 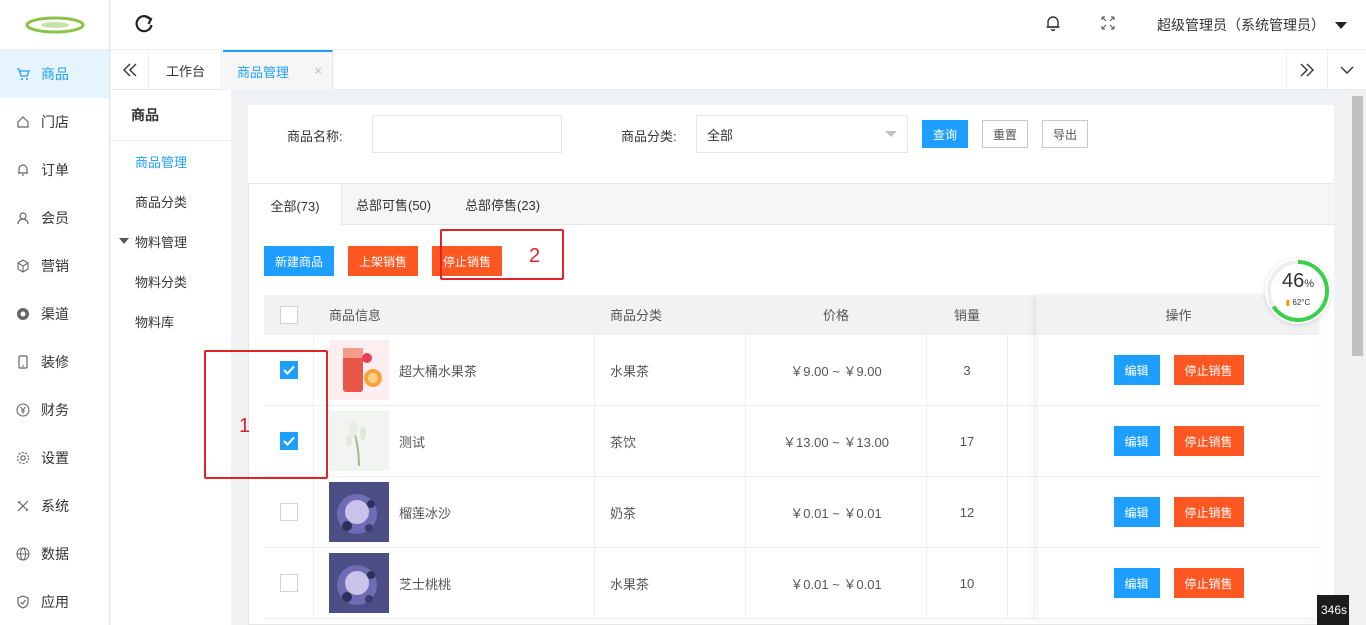 I want to click on sidebar-item-1: 门店, so click(x=54, y=122).